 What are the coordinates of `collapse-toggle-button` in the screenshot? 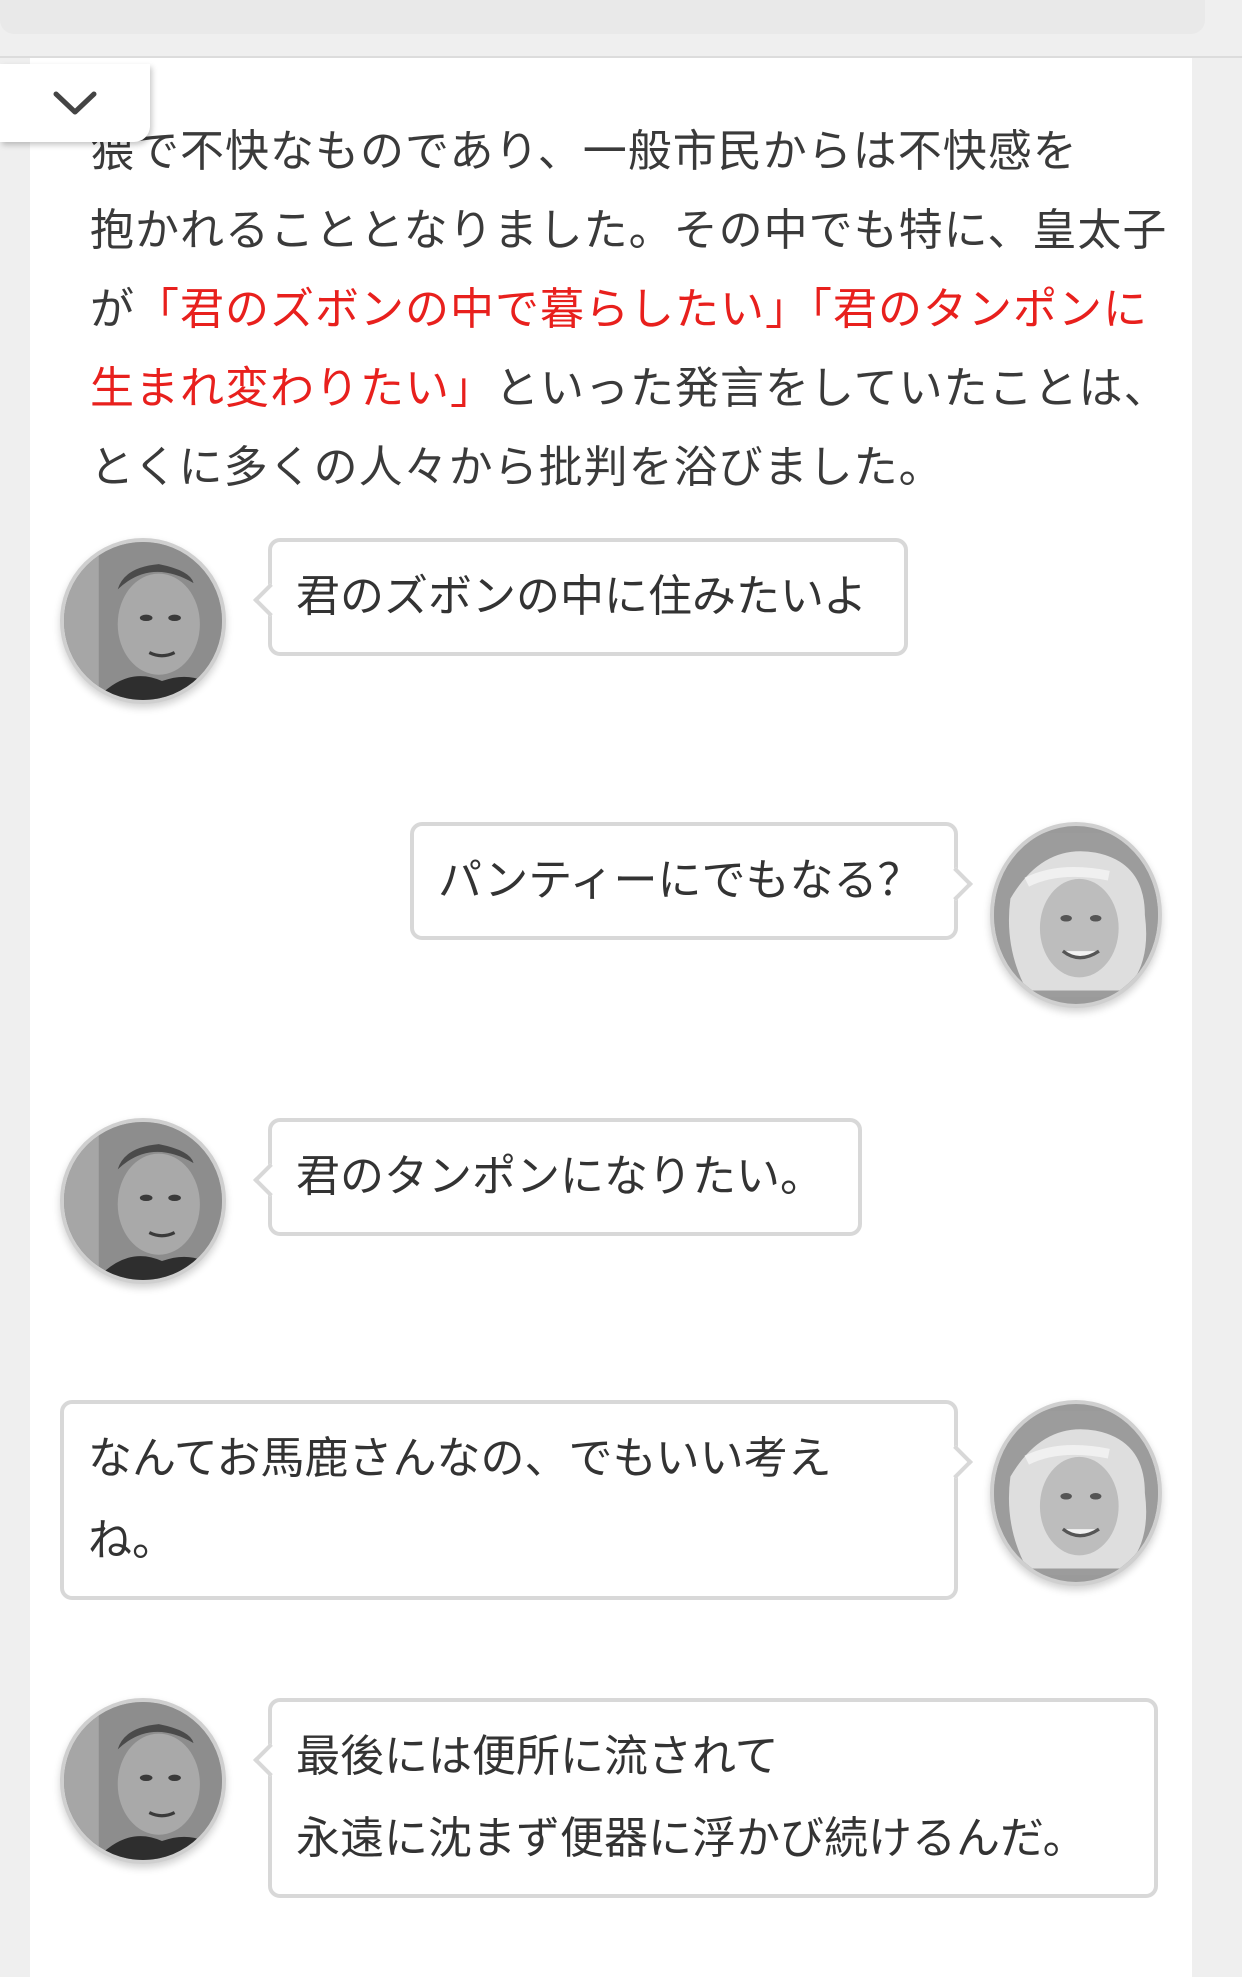 It's located at (75, 103).